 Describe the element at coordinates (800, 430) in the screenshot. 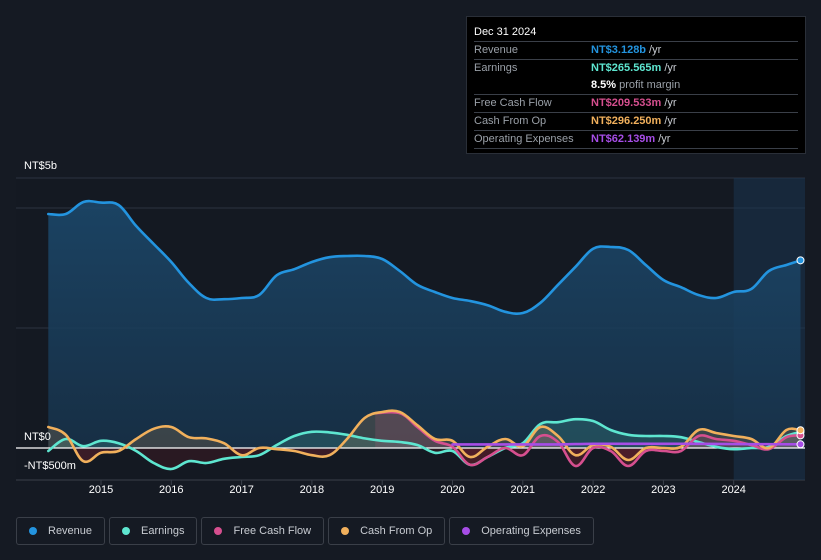

I see `cash-from-op-endpoint` at that location.